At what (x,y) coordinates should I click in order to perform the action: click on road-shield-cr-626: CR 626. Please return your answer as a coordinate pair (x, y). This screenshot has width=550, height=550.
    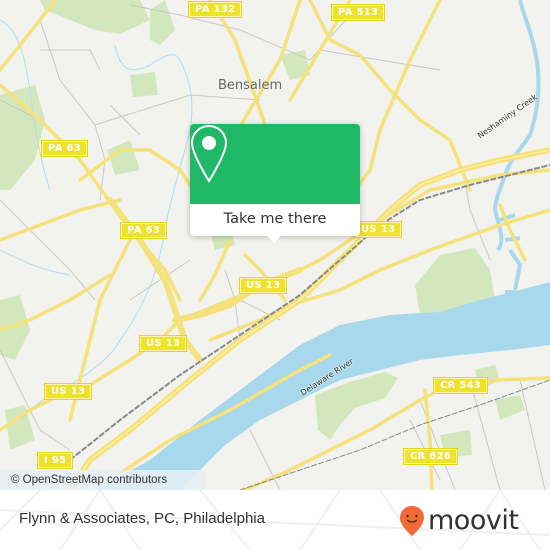
    Looking at the image, I should click on (430, 456).